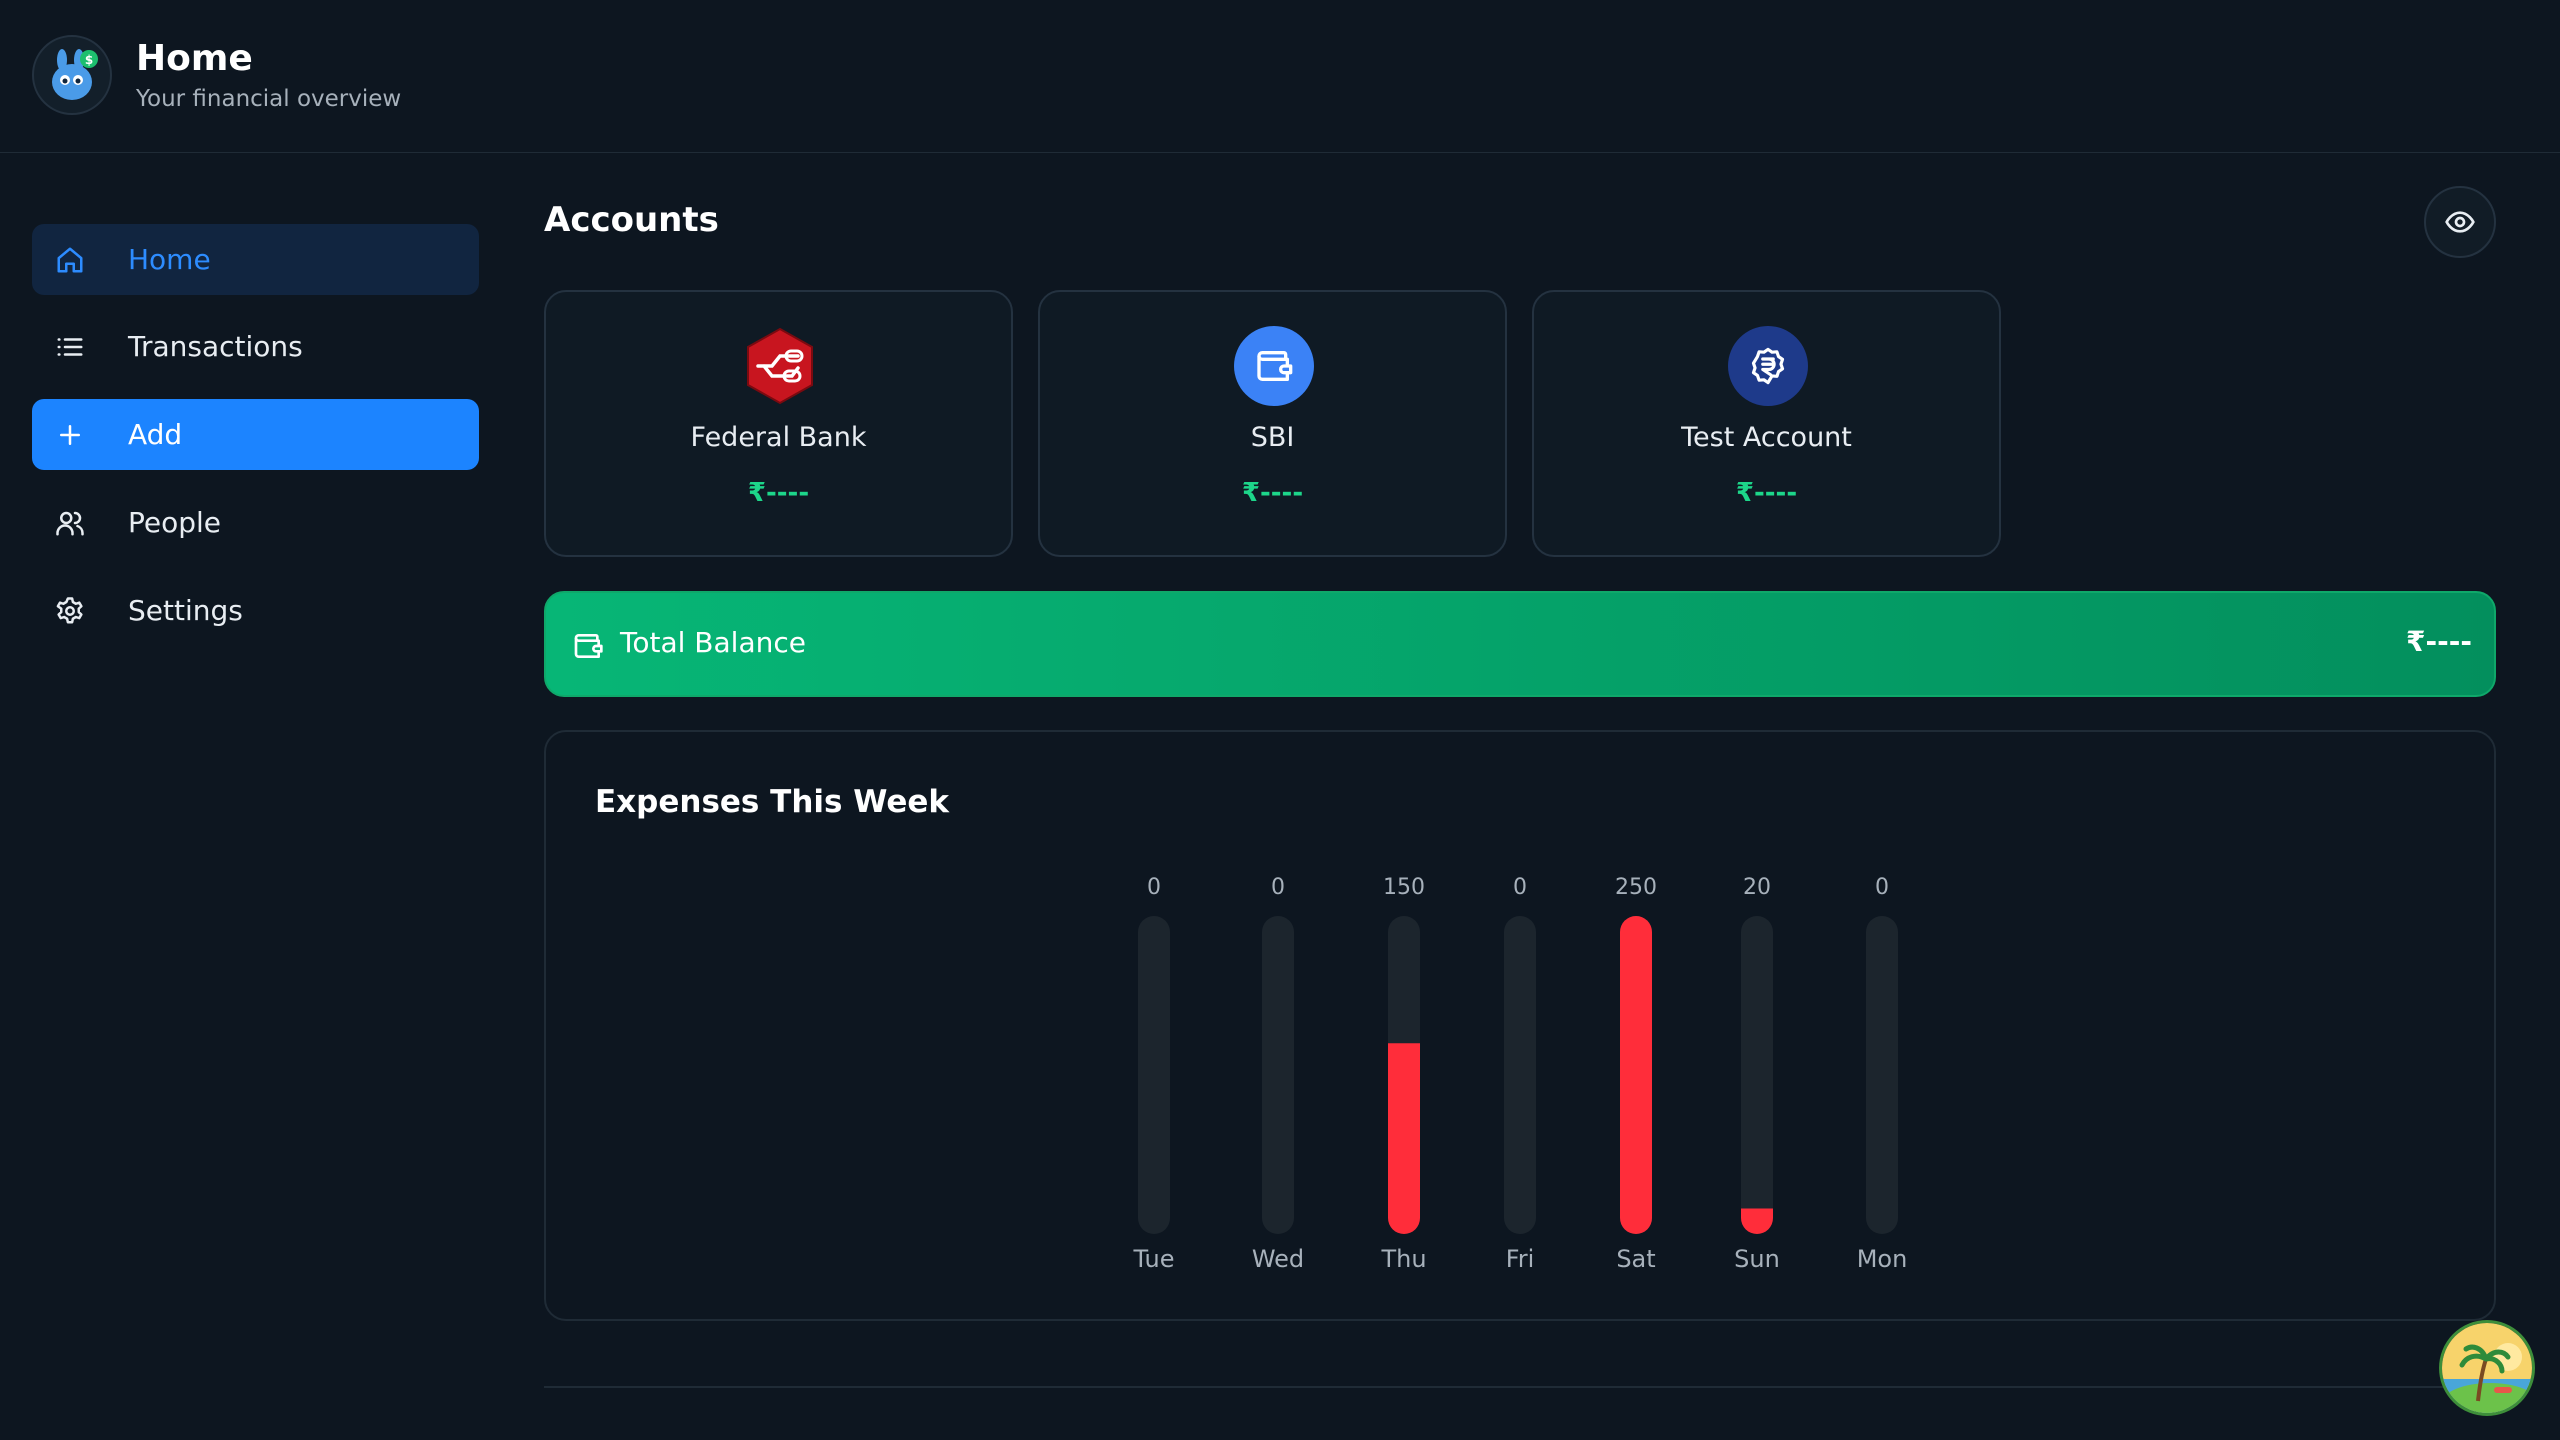  I want to click on data-label-tue: 0, so click(1154, 887).